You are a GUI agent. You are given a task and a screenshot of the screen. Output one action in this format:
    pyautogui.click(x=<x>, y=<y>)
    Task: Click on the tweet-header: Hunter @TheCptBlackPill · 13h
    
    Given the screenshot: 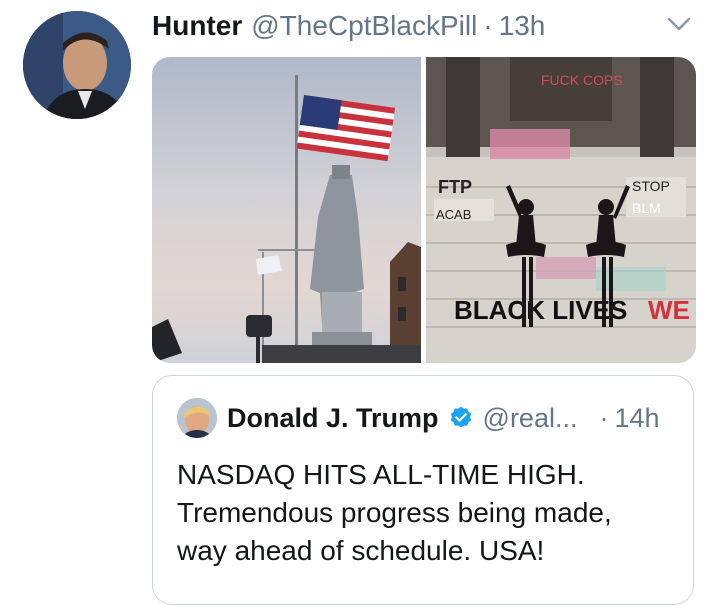 What is the action you would take?
    pyautogui.click(x=348, y=26)
    